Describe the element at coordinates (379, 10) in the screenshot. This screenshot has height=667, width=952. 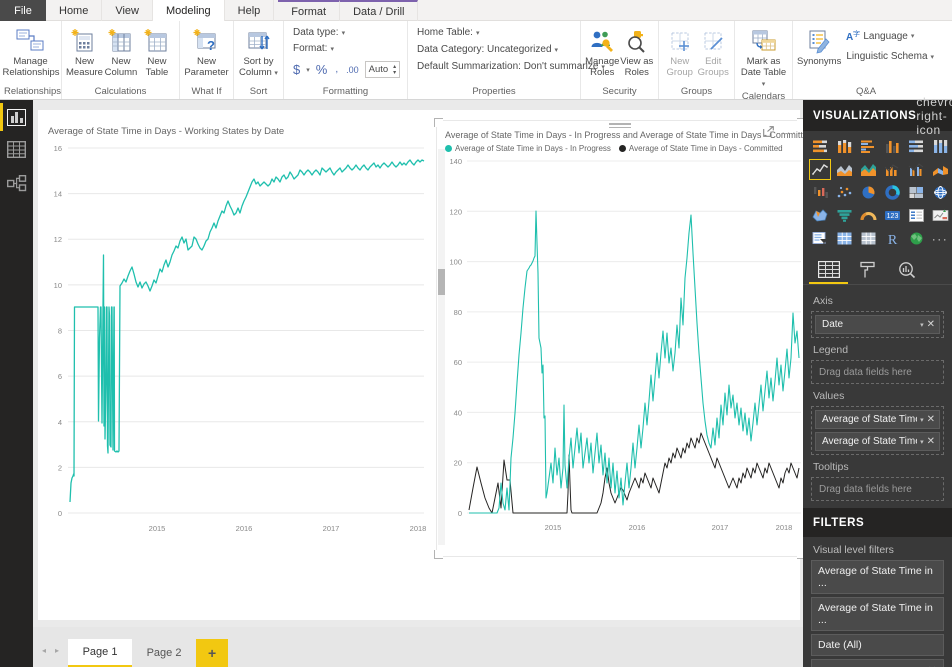
I see `ribbon-tab-data-drill: Data / Drill` at that location.